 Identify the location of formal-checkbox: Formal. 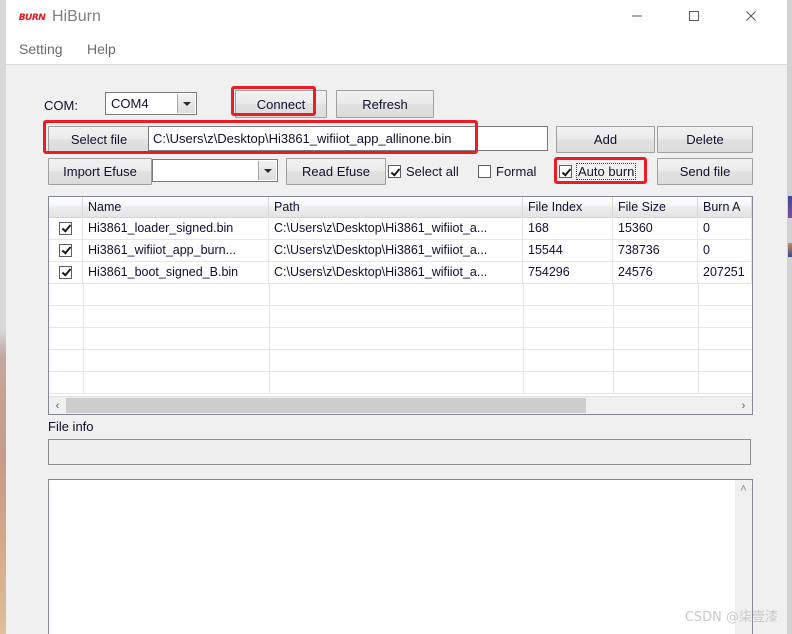
(507, 171).